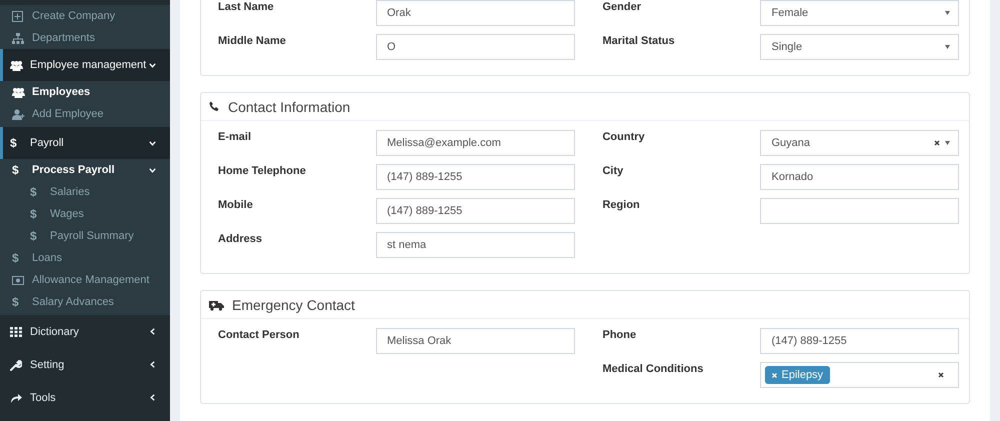 This screenshot has width=1000, height=421. Describe the element at coordinates (775, 375) in the screenshot. I see `remove-icon` at that location.